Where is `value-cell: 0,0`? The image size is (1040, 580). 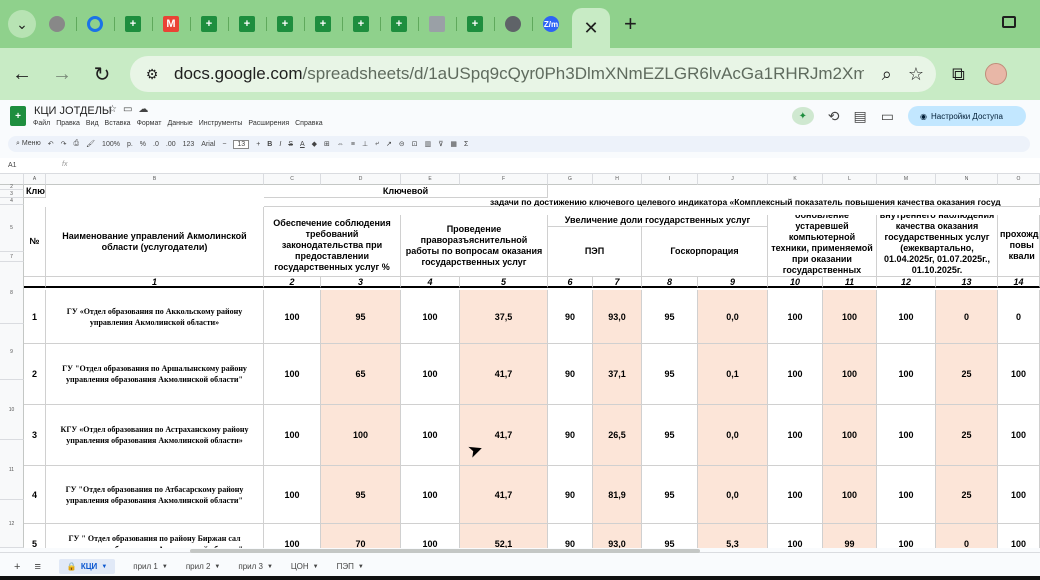 value-cell: 0,0 is located at coordinates (733, 435).